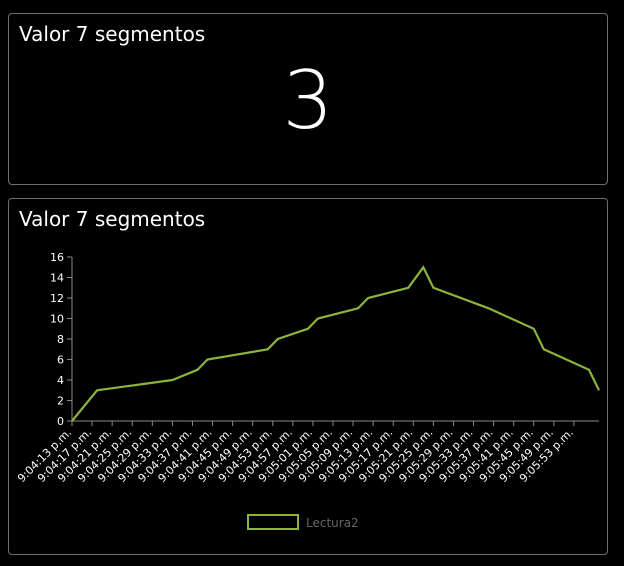 Image resolution: width=624 pixels, height=566 pixels. Describe the element at coordinates (57, 278) in the screenshot. I see `y-tick-label: 14` at that location.